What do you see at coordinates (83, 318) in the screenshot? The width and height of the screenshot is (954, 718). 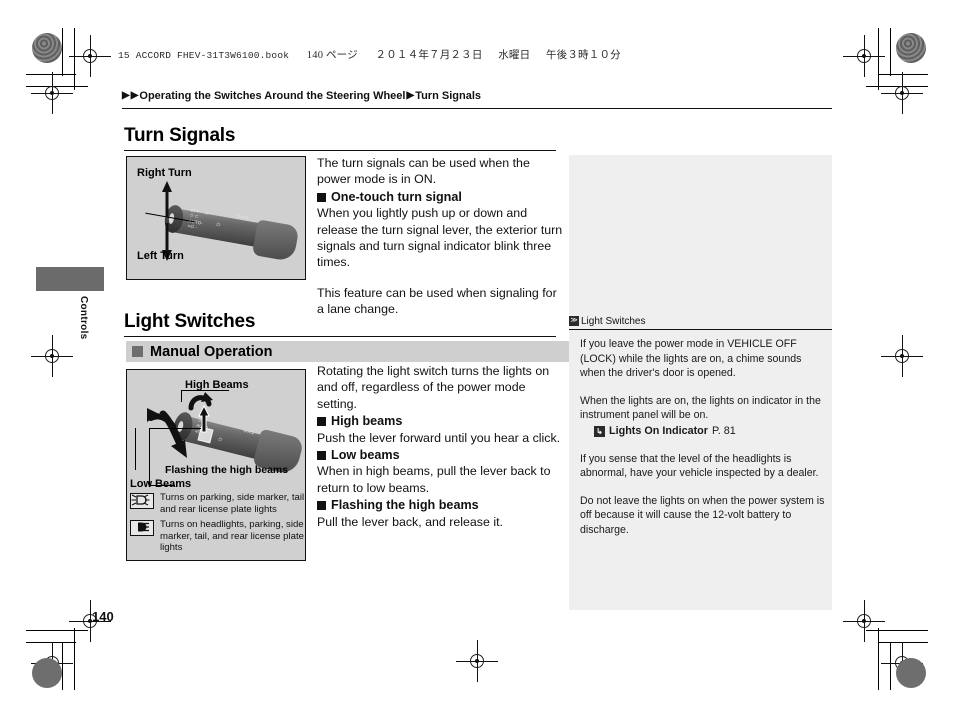 I see `chapter-tab-label: Controls` at bounding box center [83, 318].